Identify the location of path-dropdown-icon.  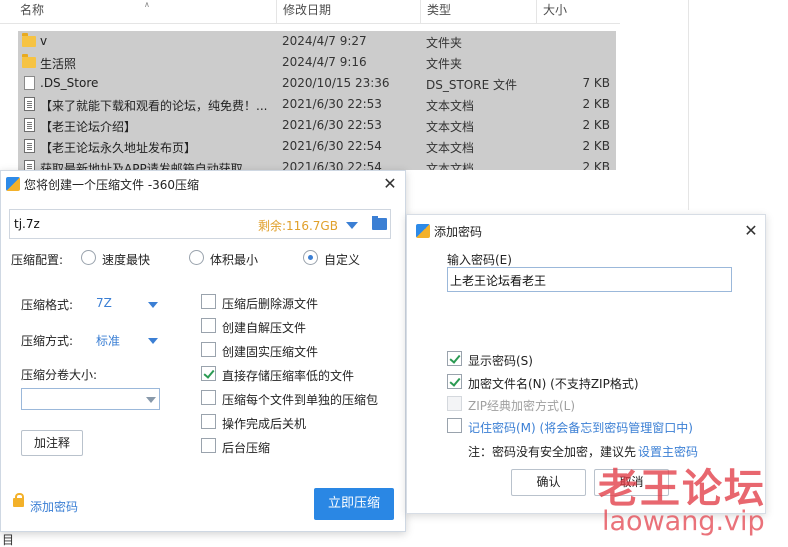
(352, 225).